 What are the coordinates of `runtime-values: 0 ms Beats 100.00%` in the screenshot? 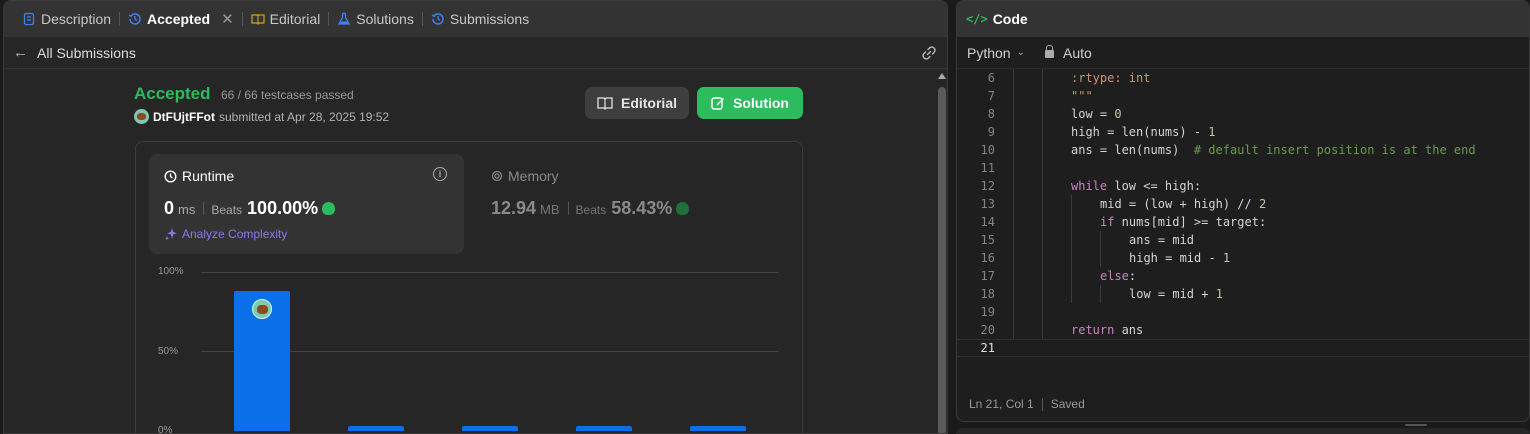 It's located at (250, 208).